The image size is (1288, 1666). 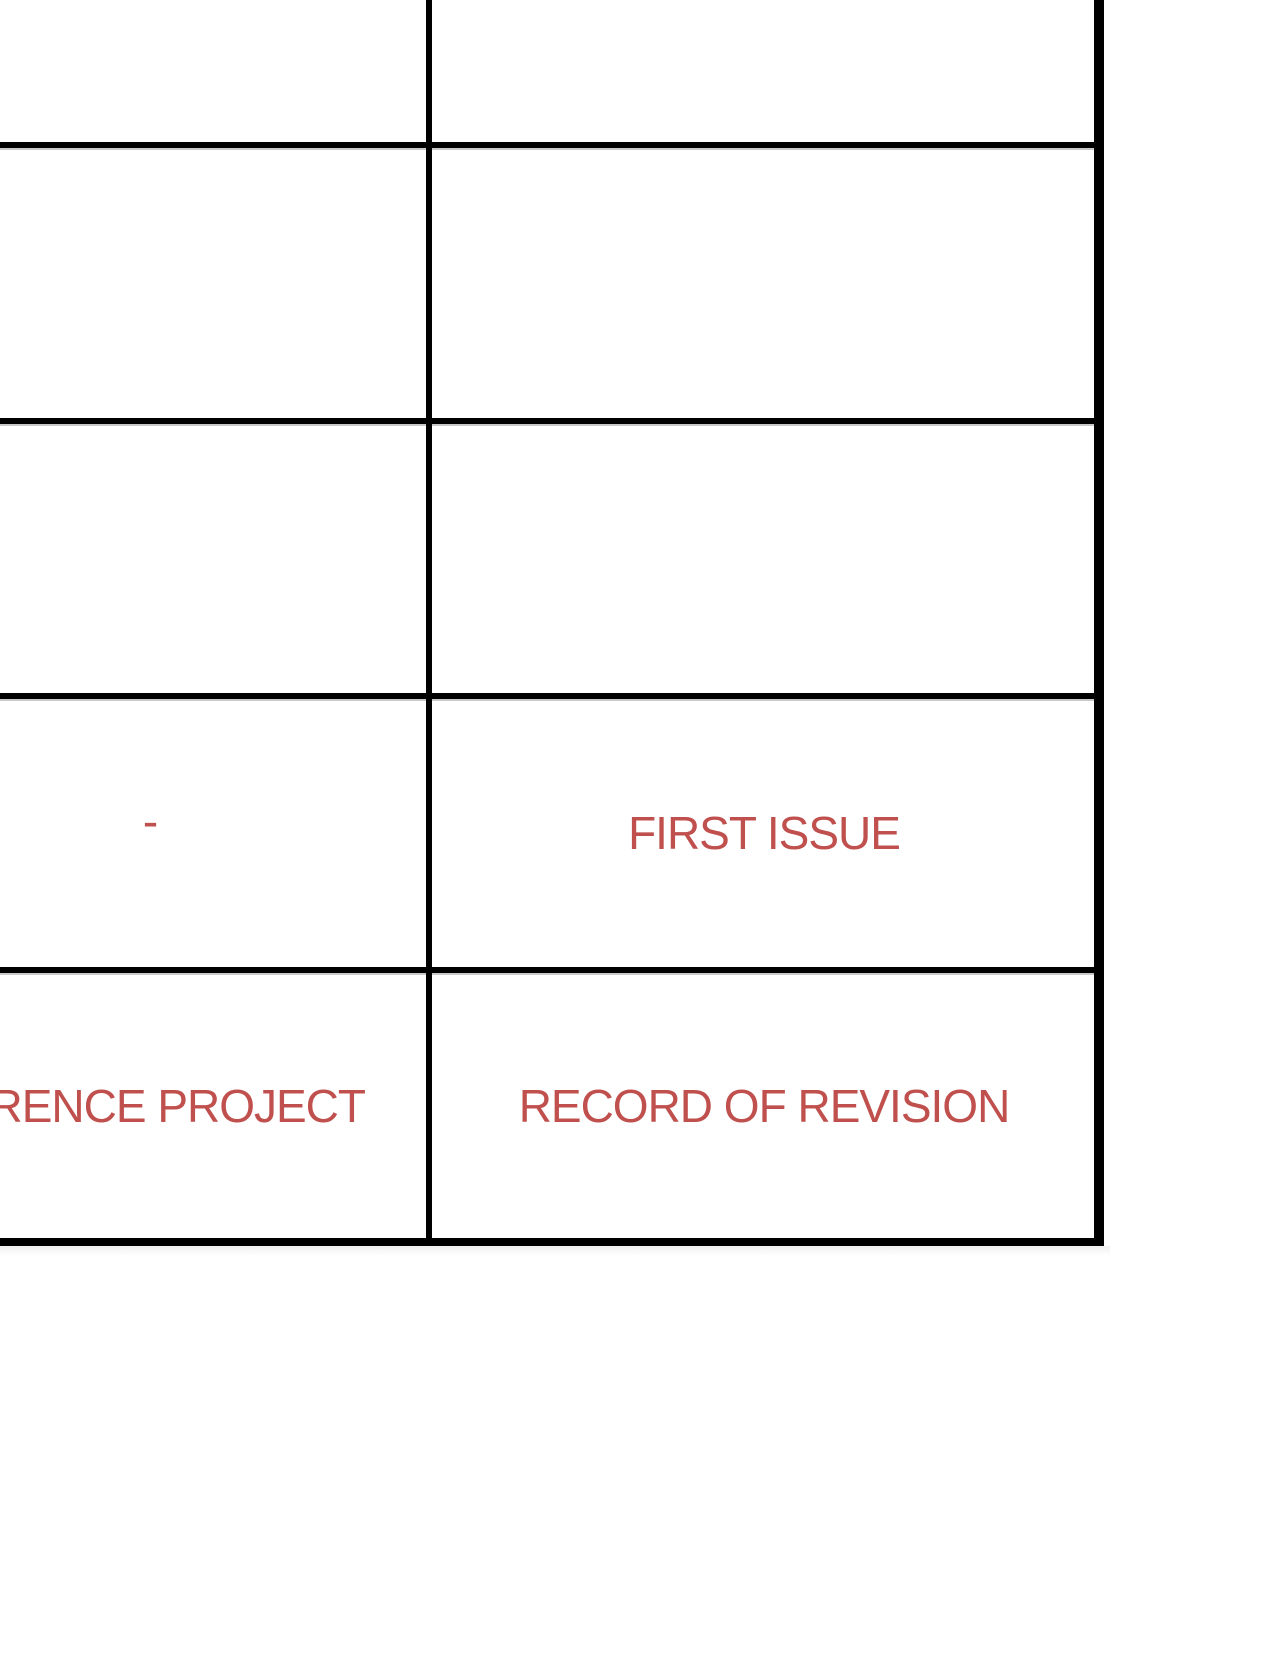 What do you see at coordinates (555, 1251) in the screenshot?
I see `page-shadow` at bounding box center [555, 1251].